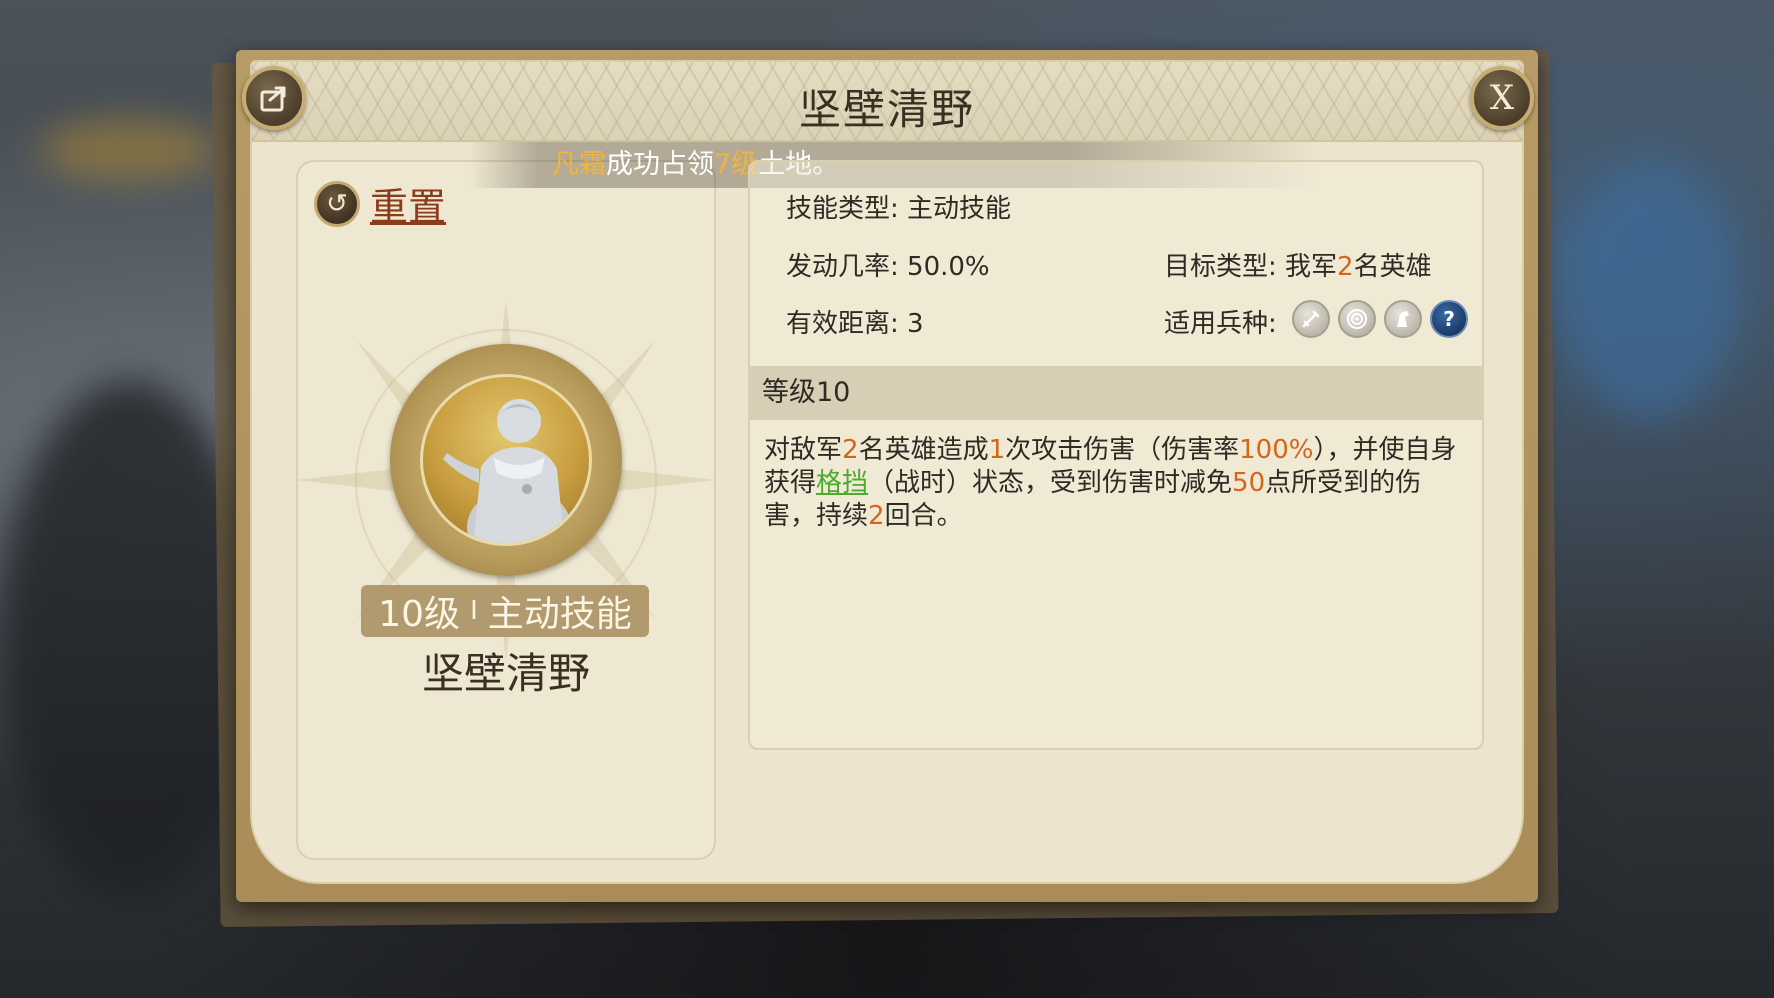 The image size is (1774, 998). I want to click on range-value: 3, so click(915, 324).